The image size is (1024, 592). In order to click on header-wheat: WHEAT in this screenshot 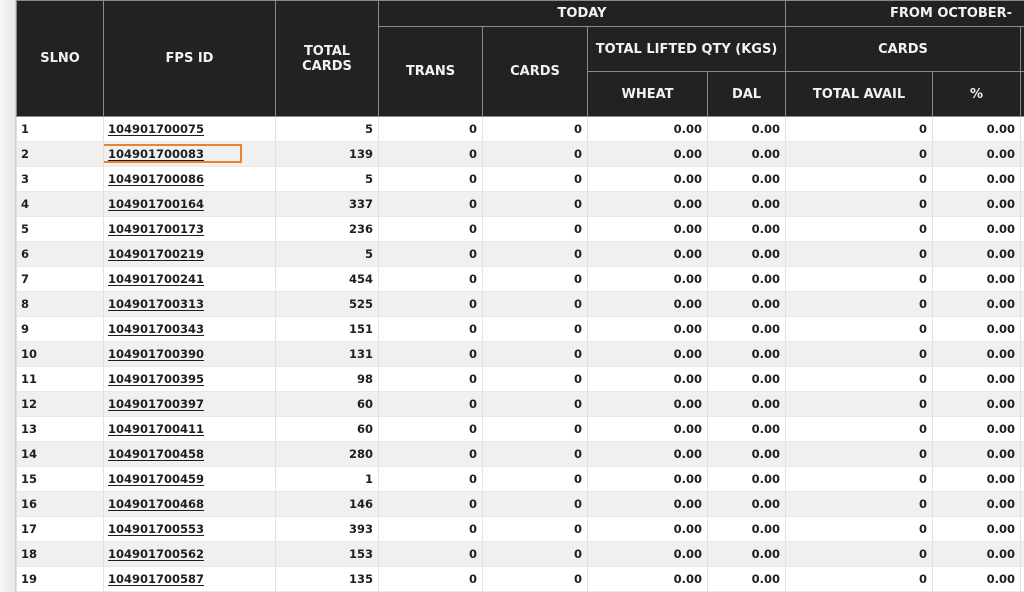, I will do `click(647, 94)`.